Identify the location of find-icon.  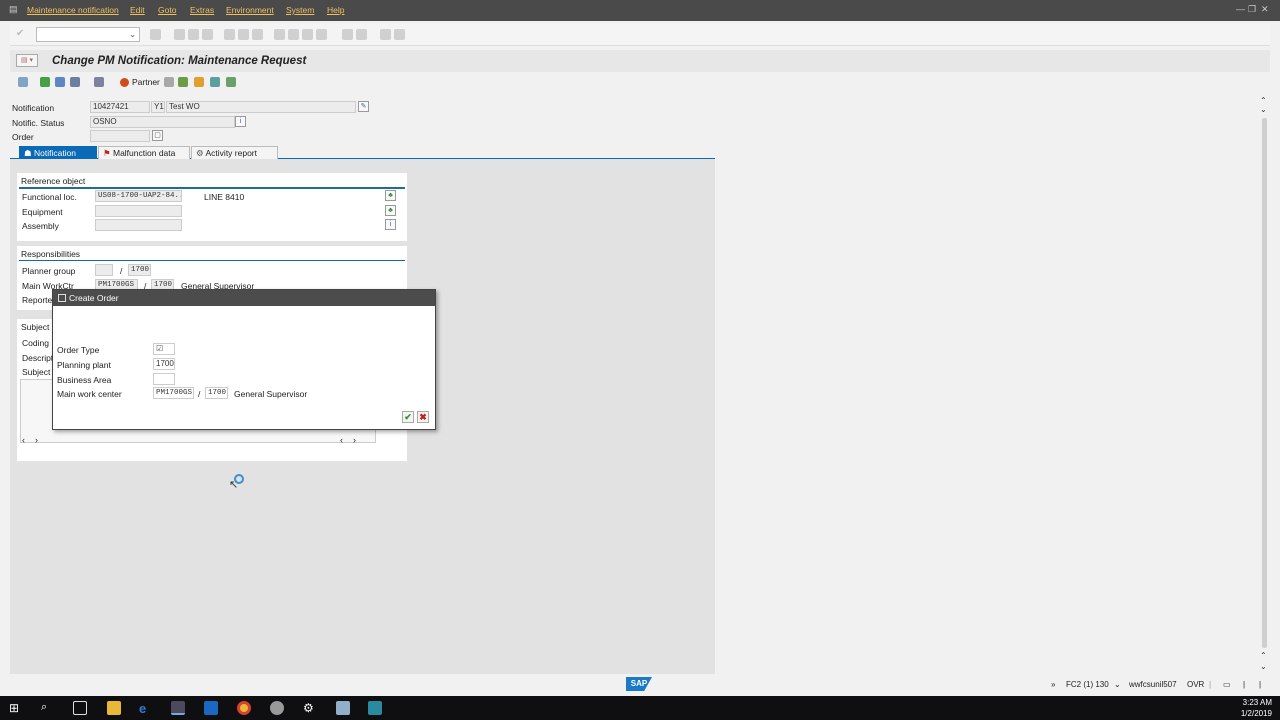
(243, 34).